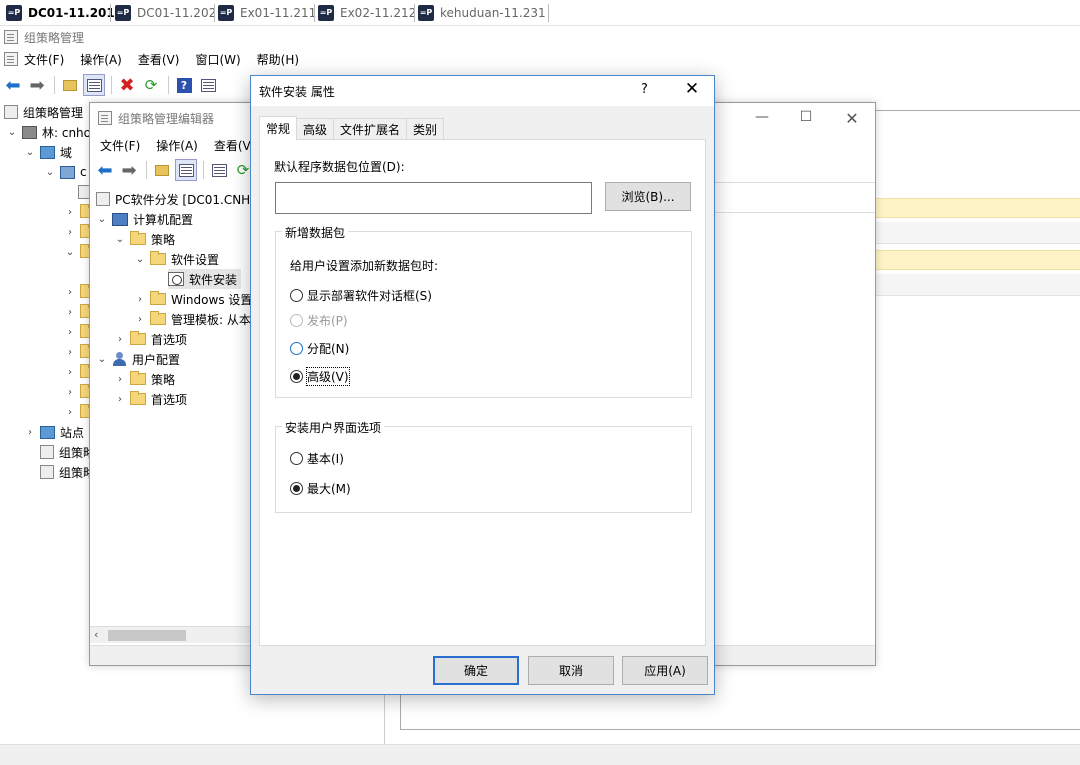 The image size is (1080, 765). What do you see at coordinates (361, 295) in the screenshot?
I see `radio-show-deploy-dialog: 显示部署软件对话框(S)` at bounding box center [361, 295].